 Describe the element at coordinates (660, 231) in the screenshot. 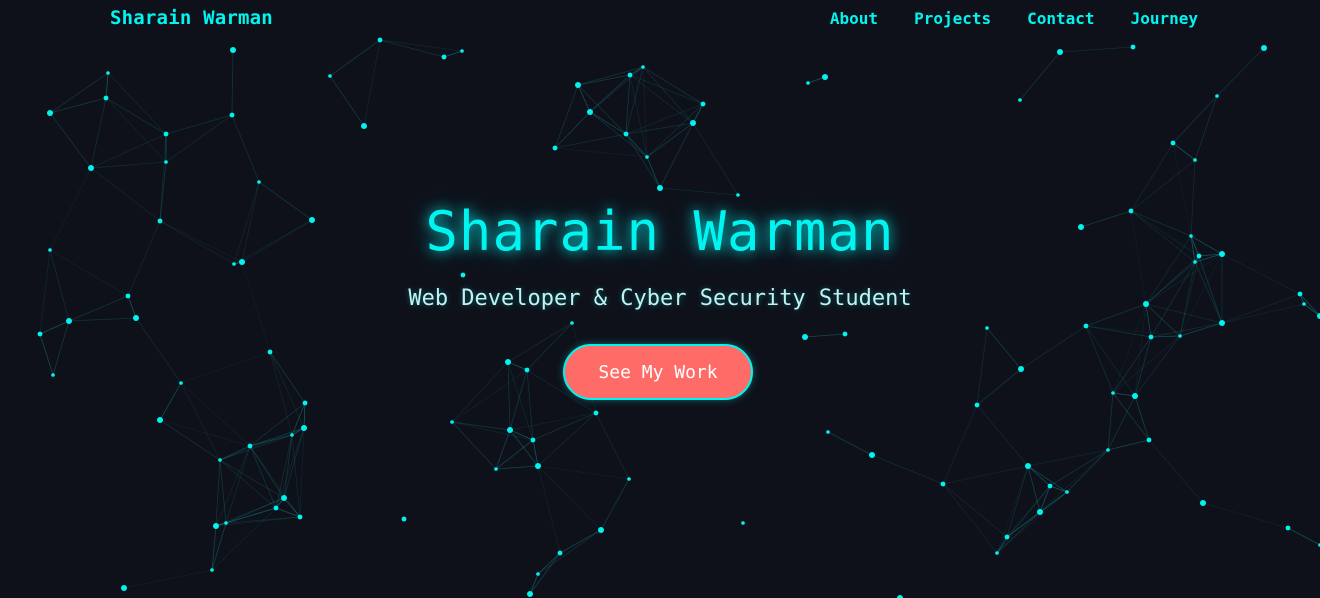

I see `hero-title: Sharain Warman` at that location.